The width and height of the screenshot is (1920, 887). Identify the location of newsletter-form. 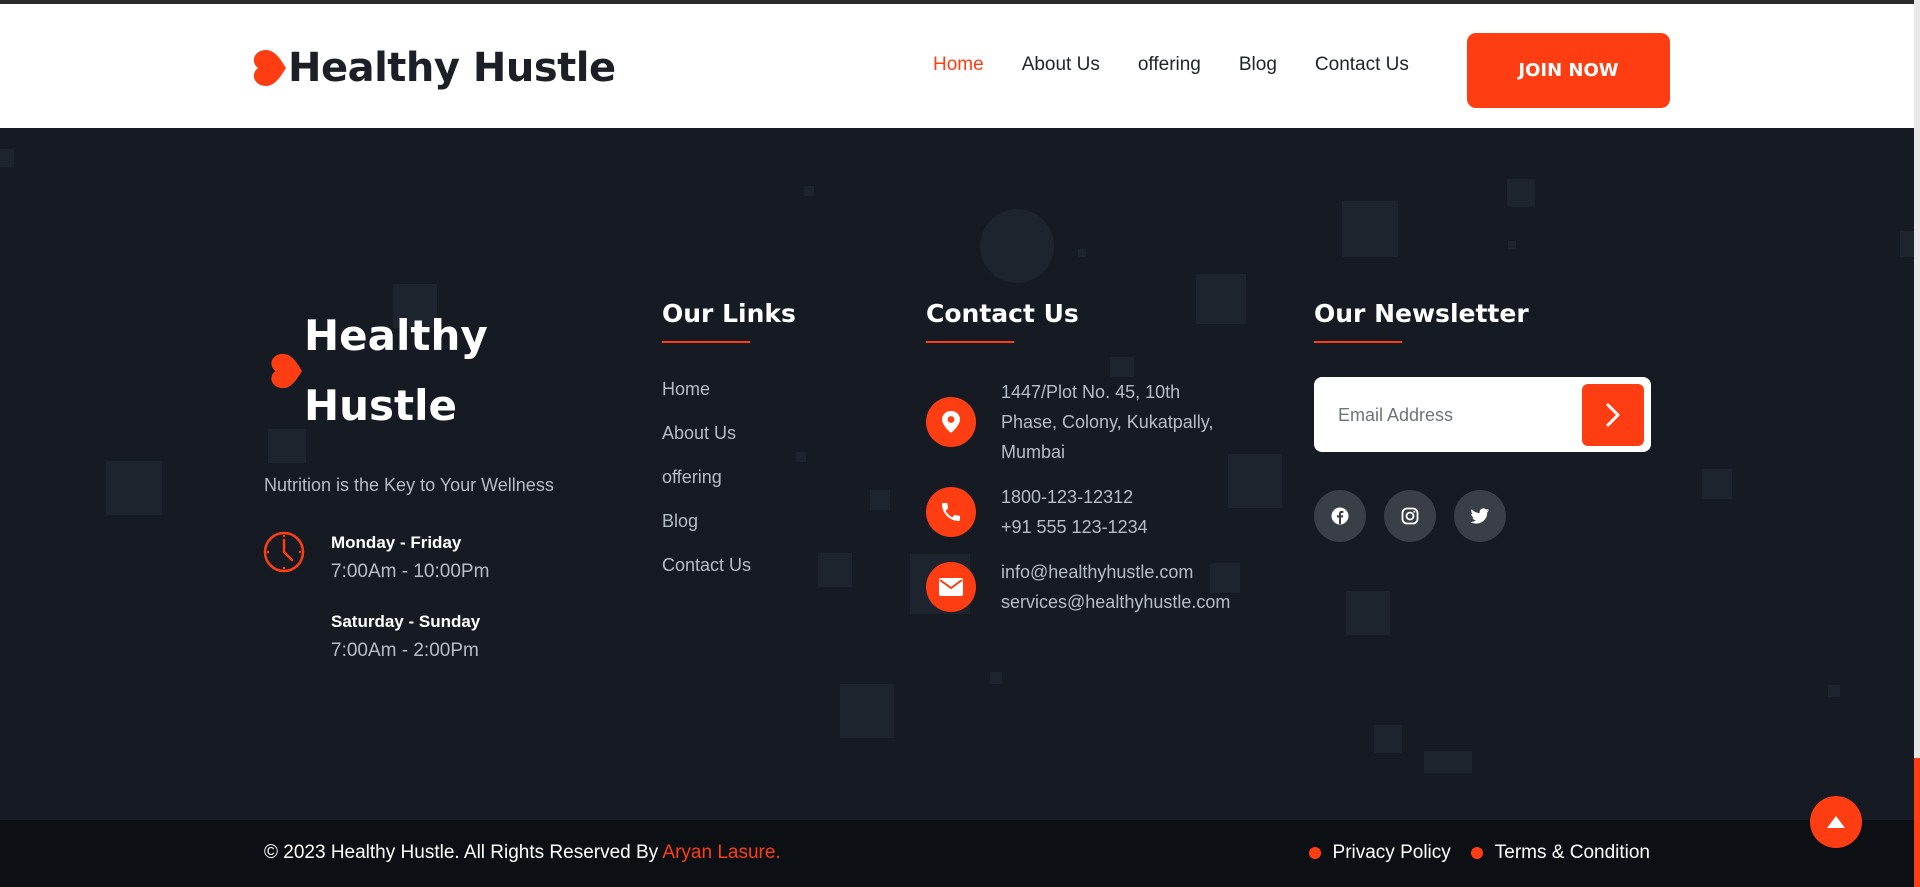
(1482, 414).